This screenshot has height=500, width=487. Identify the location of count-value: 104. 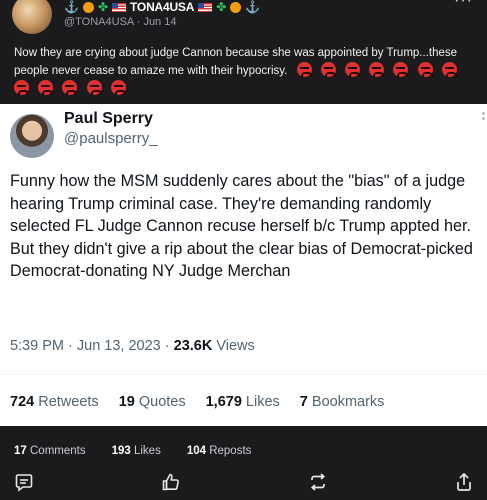
(196, 451).